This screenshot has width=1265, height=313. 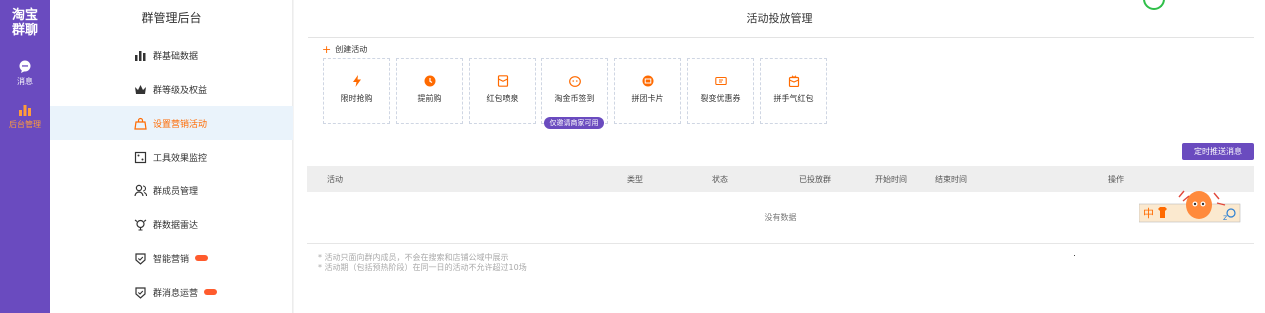 I want to click on tool-card-red-envelope-fountain: 红包喷泉, so click(x=502, y=91).